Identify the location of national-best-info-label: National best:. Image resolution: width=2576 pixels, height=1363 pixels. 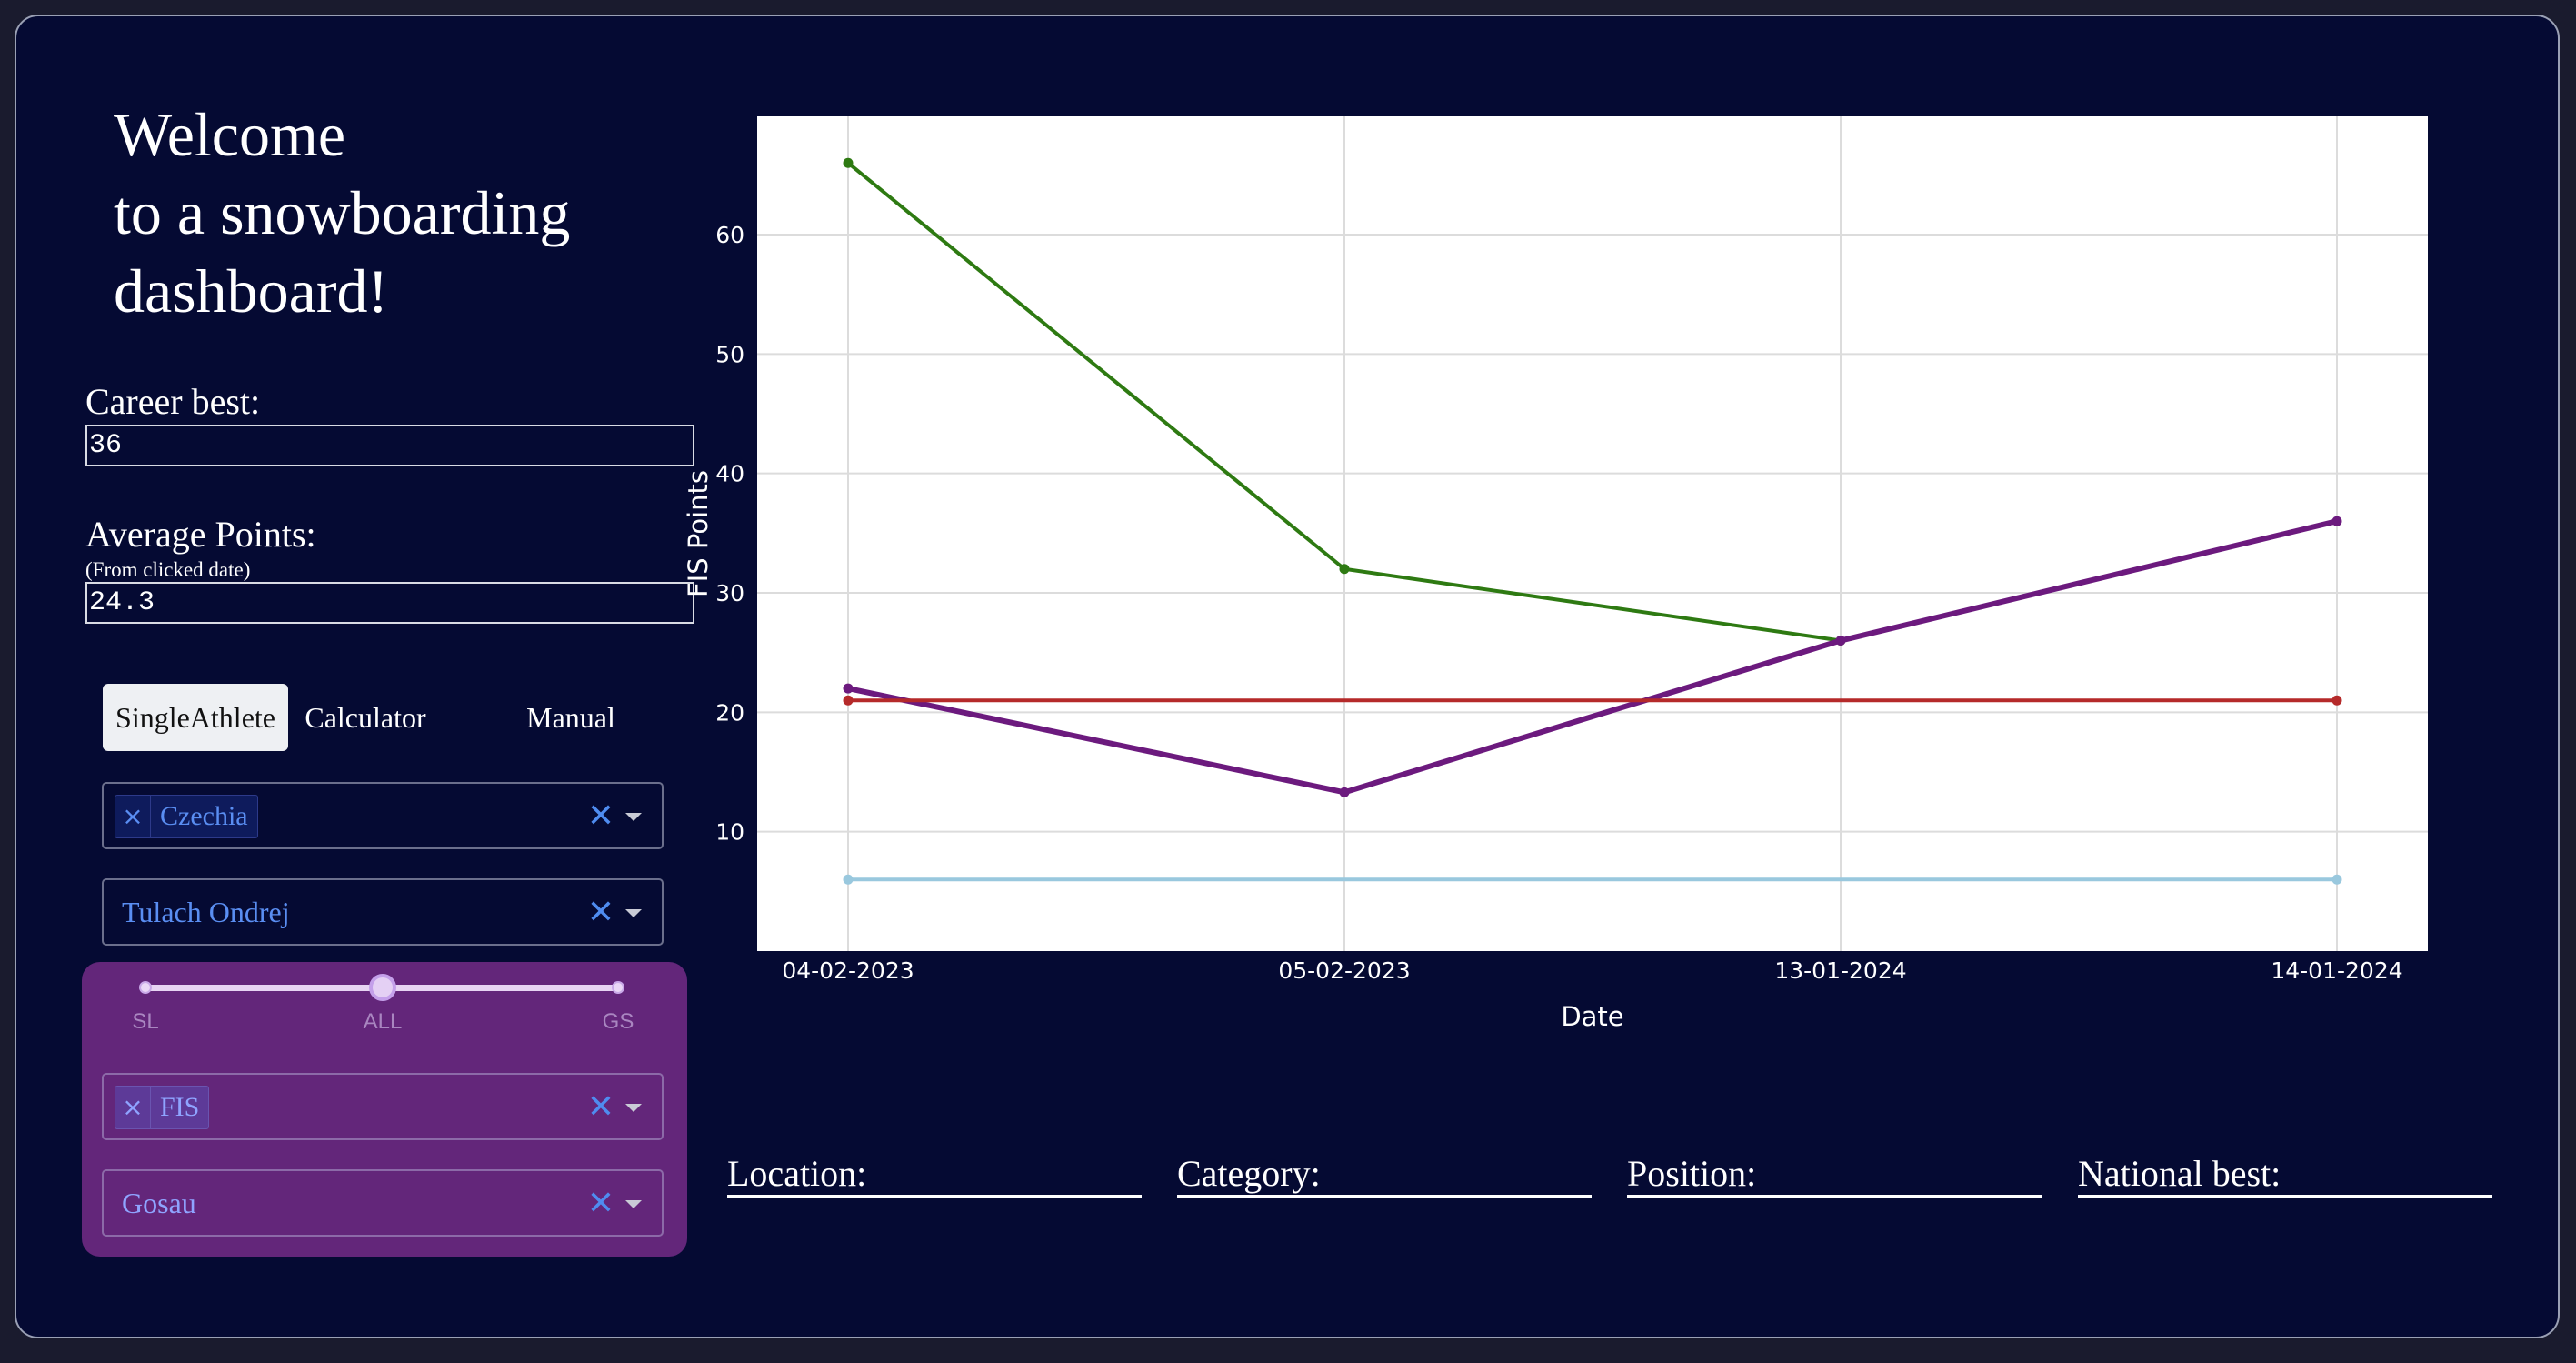
(2179, 1173).